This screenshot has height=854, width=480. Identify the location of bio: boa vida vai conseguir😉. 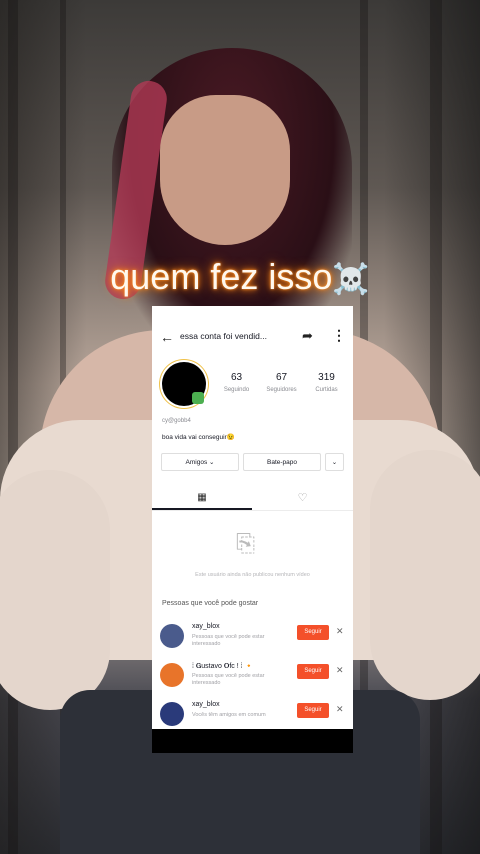
(198, 437).